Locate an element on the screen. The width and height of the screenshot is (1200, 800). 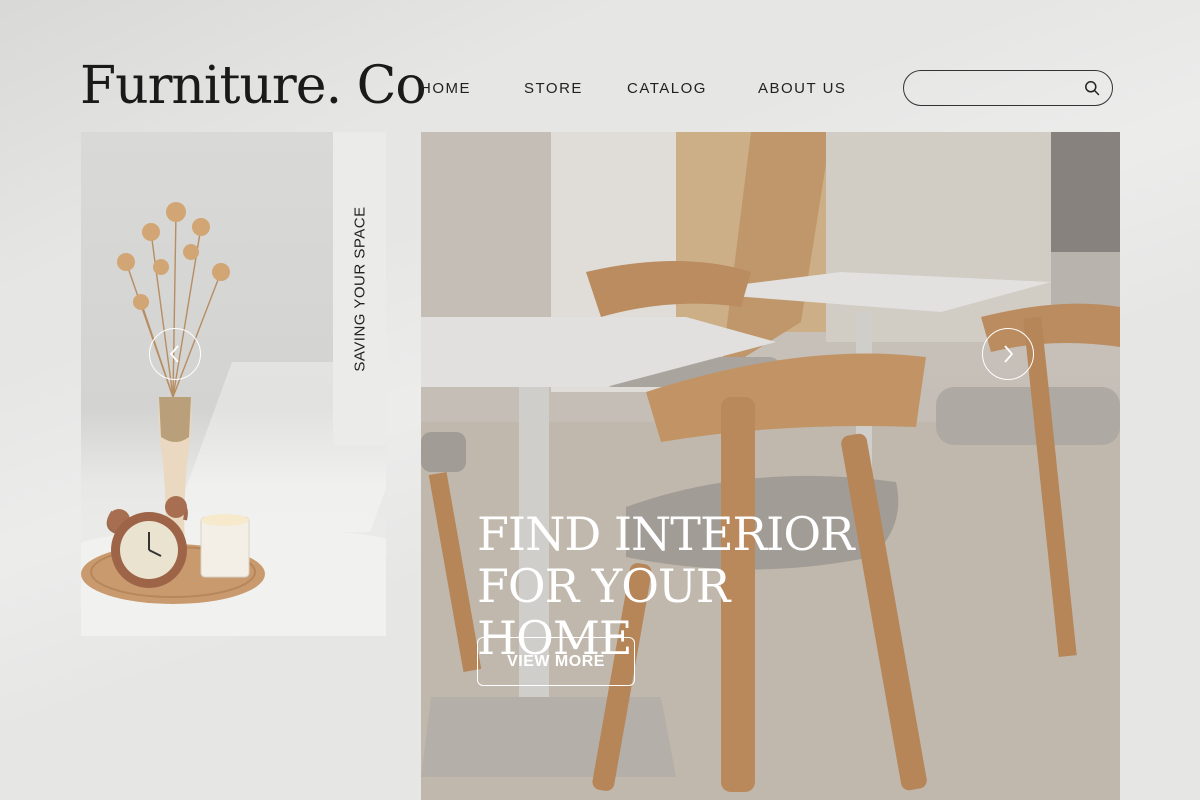
chevron-right-icon is located at coordinates (1009, 354).